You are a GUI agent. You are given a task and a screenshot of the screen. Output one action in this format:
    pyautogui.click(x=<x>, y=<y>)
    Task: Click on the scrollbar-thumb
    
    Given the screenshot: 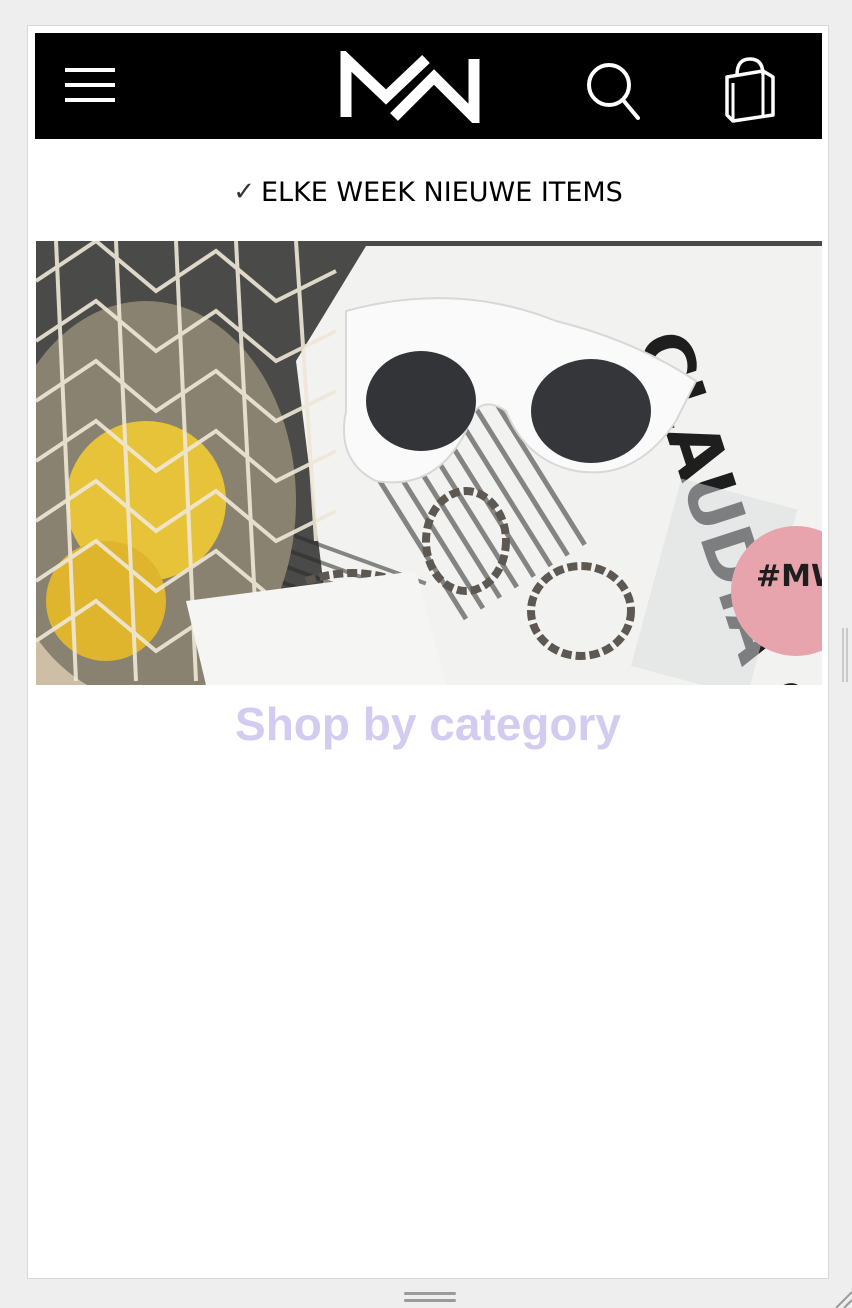 What is the action you would take?
    pyautogui.click(x=845, y=655)
    